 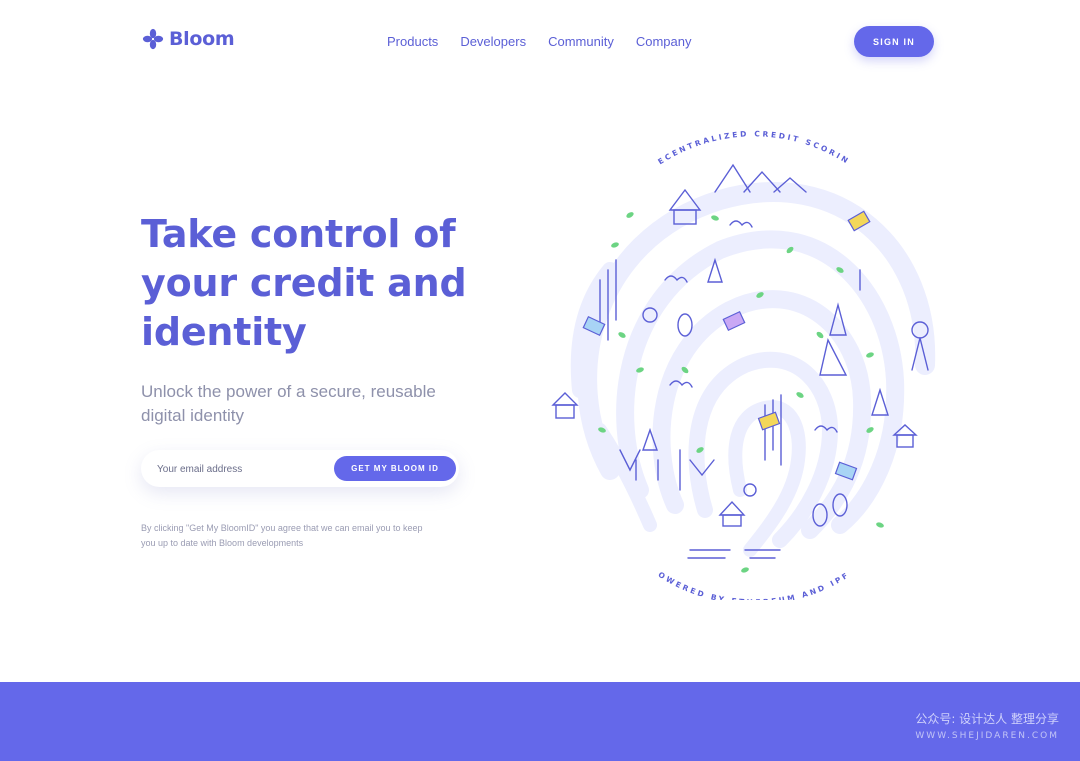 I want to click on main-nav: Products Developers Community Company, so click(x=539, y=41).